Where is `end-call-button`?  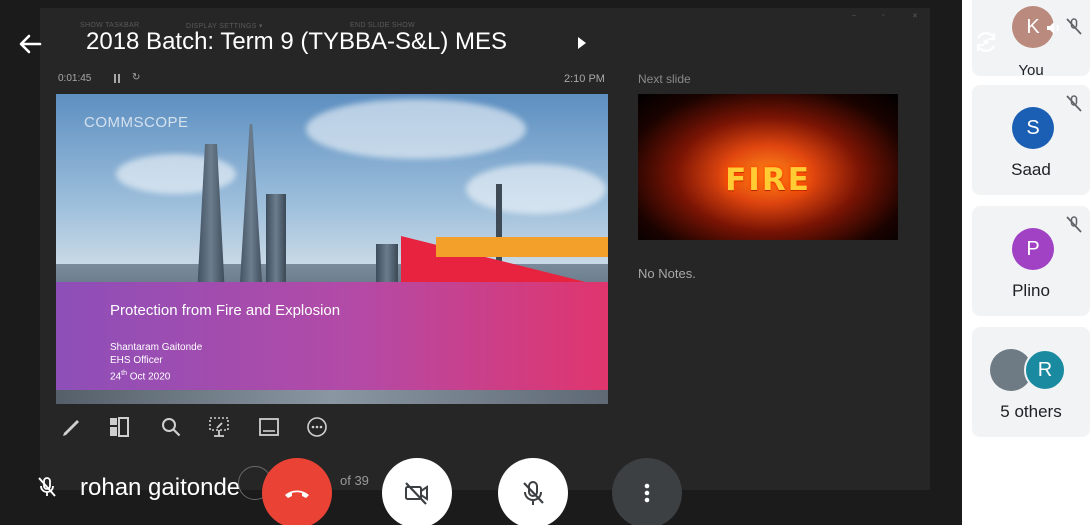
end-call-button is located at coordinates (297, 491).